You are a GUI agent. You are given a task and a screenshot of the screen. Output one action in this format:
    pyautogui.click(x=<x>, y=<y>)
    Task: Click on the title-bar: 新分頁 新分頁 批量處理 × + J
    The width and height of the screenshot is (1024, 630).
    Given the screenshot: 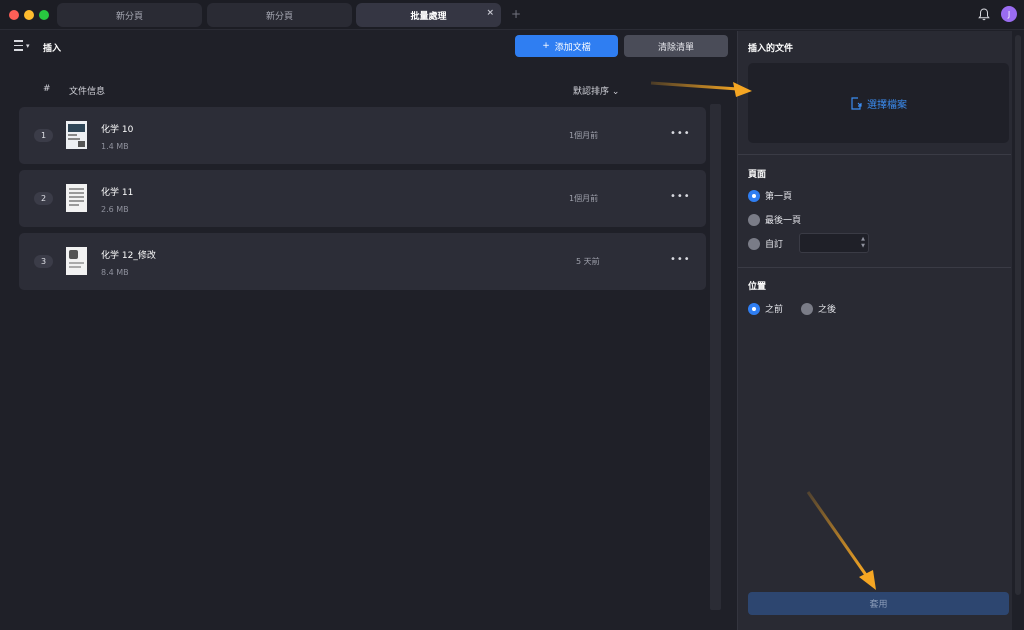 What is the action you would take?
    pyautogui.click(x=512, y=15)
    